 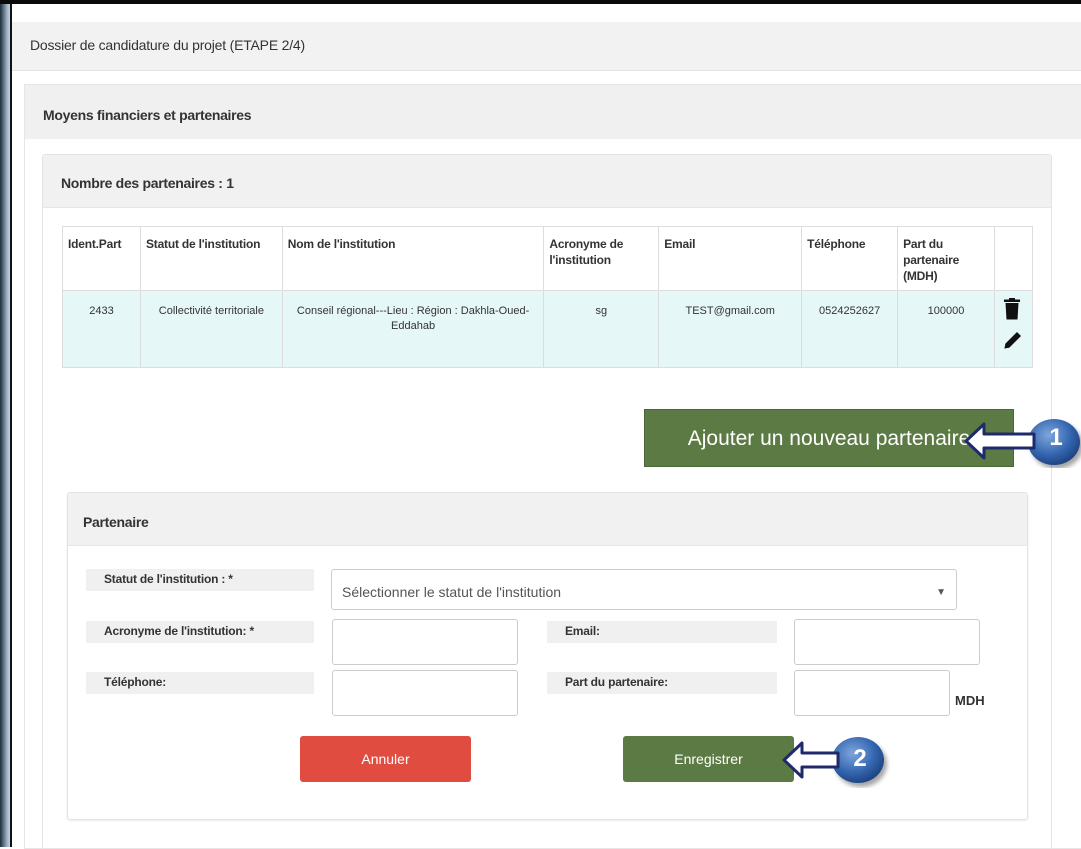 I want to click on trash-icon, so click(x=1012, y=309).